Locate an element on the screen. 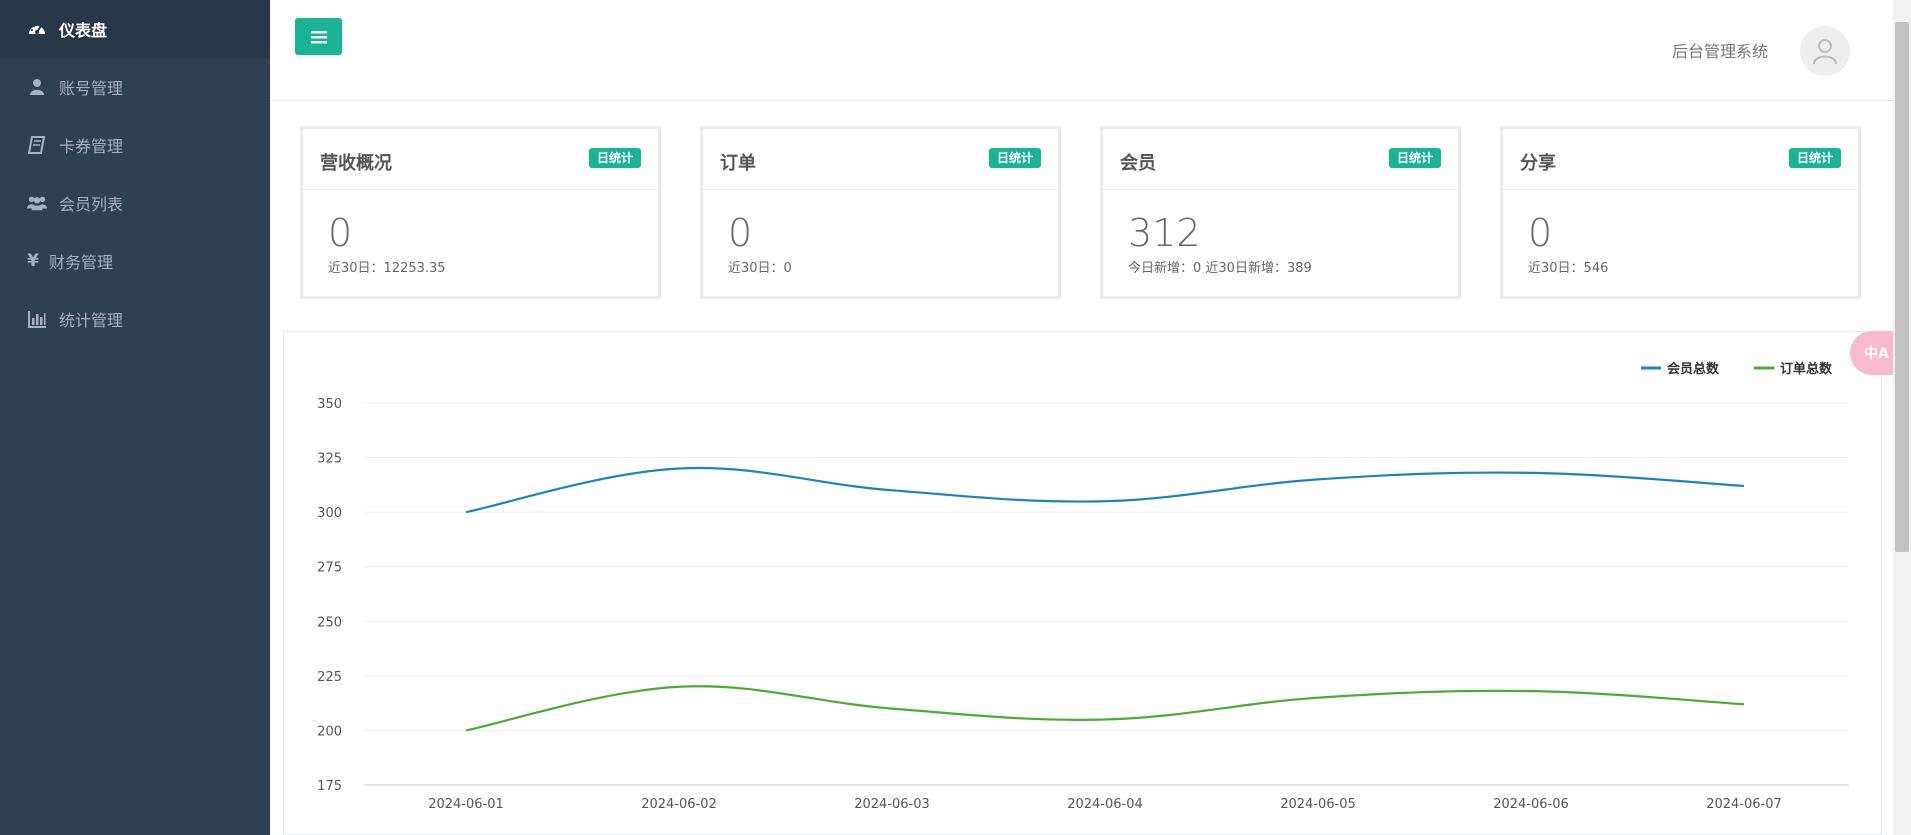 Image resolution: width=1911 pixels, height=835 pixels. y-tick-label: 275 is located at coordinates (329, 568).